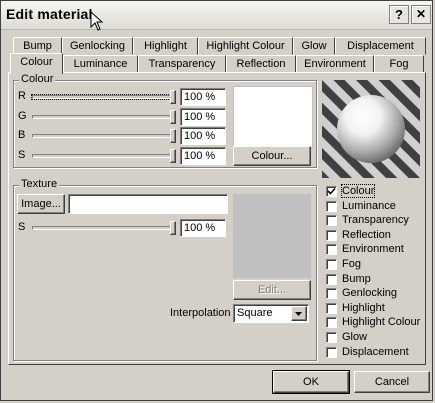 The width and height of the screenshot is (435, 403). I want to click on slider-s-thumb, so click(173, 156).